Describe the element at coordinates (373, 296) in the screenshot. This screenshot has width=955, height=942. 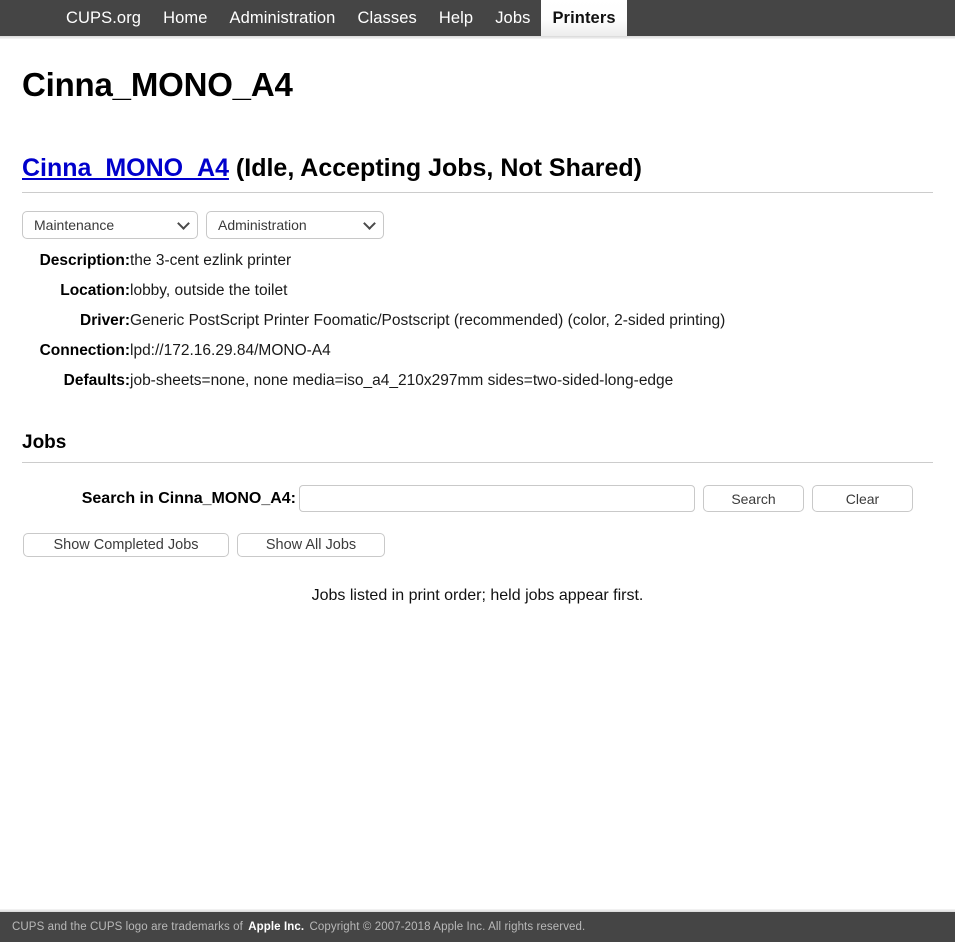
I see `table-row: Location: lobby, outside the toilet` at that location.